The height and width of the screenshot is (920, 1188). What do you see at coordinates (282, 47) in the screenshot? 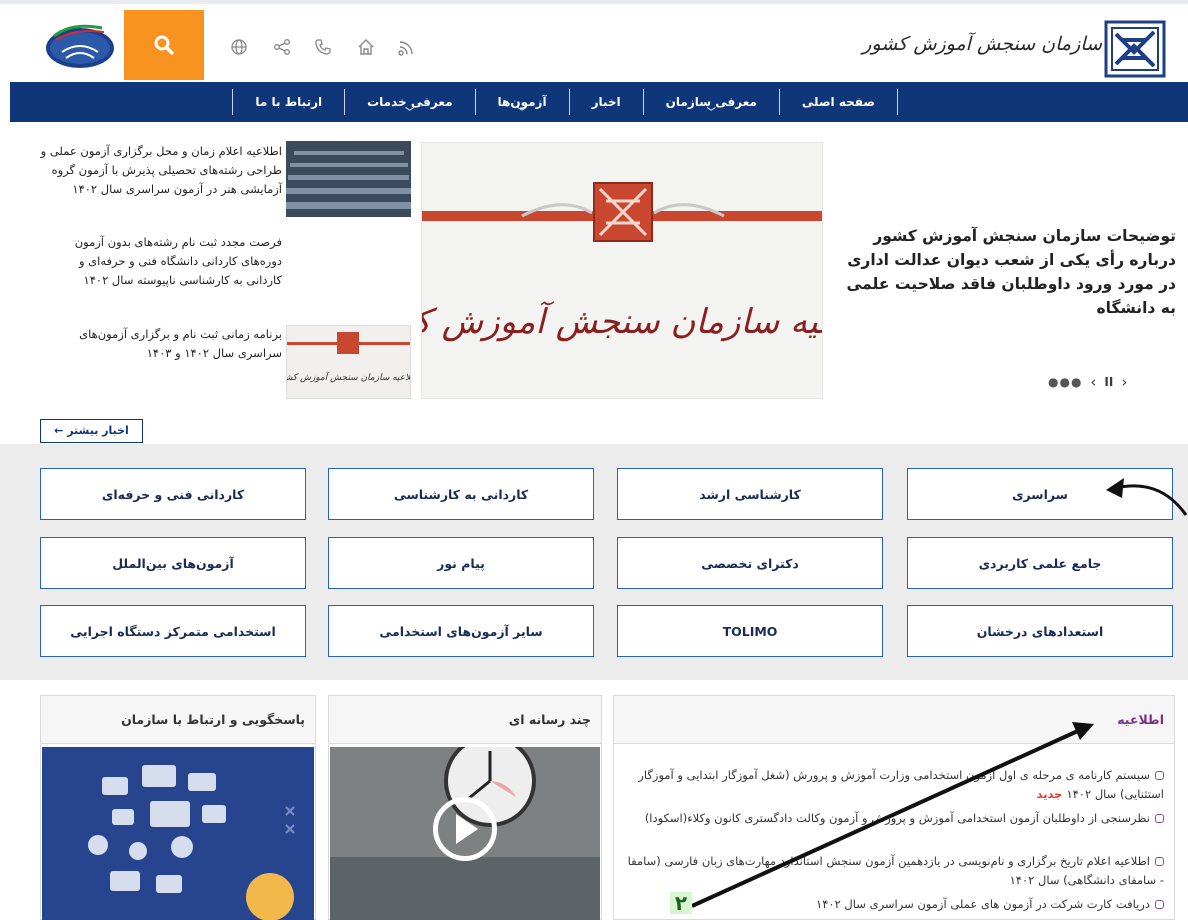
I see `share-icon` at bounding box center [282, 47].